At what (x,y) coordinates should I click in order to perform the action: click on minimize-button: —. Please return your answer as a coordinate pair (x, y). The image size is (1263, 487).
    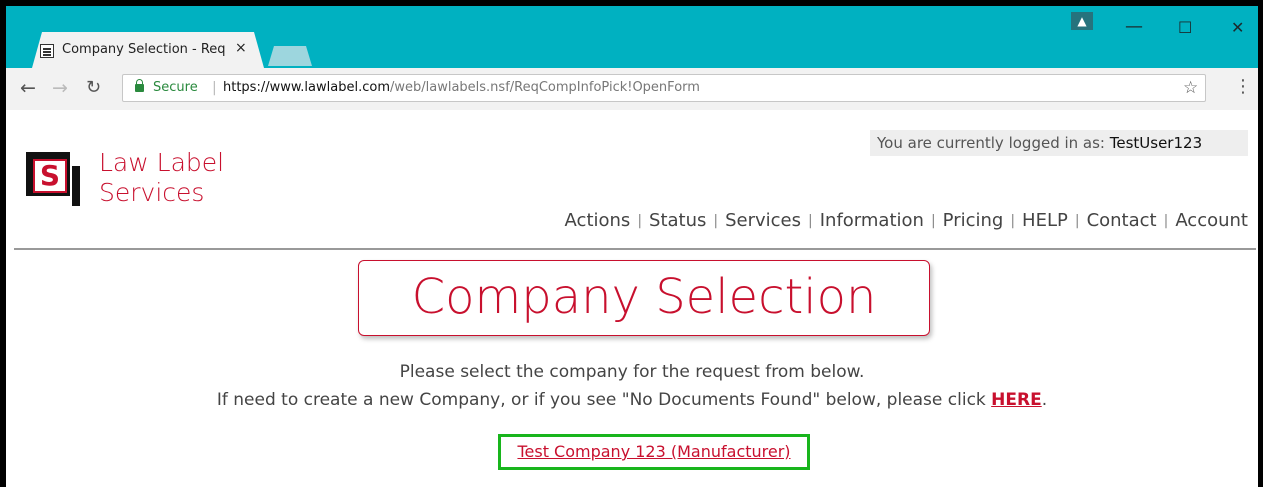
    Looking at the image, I should click on (1134, 26).